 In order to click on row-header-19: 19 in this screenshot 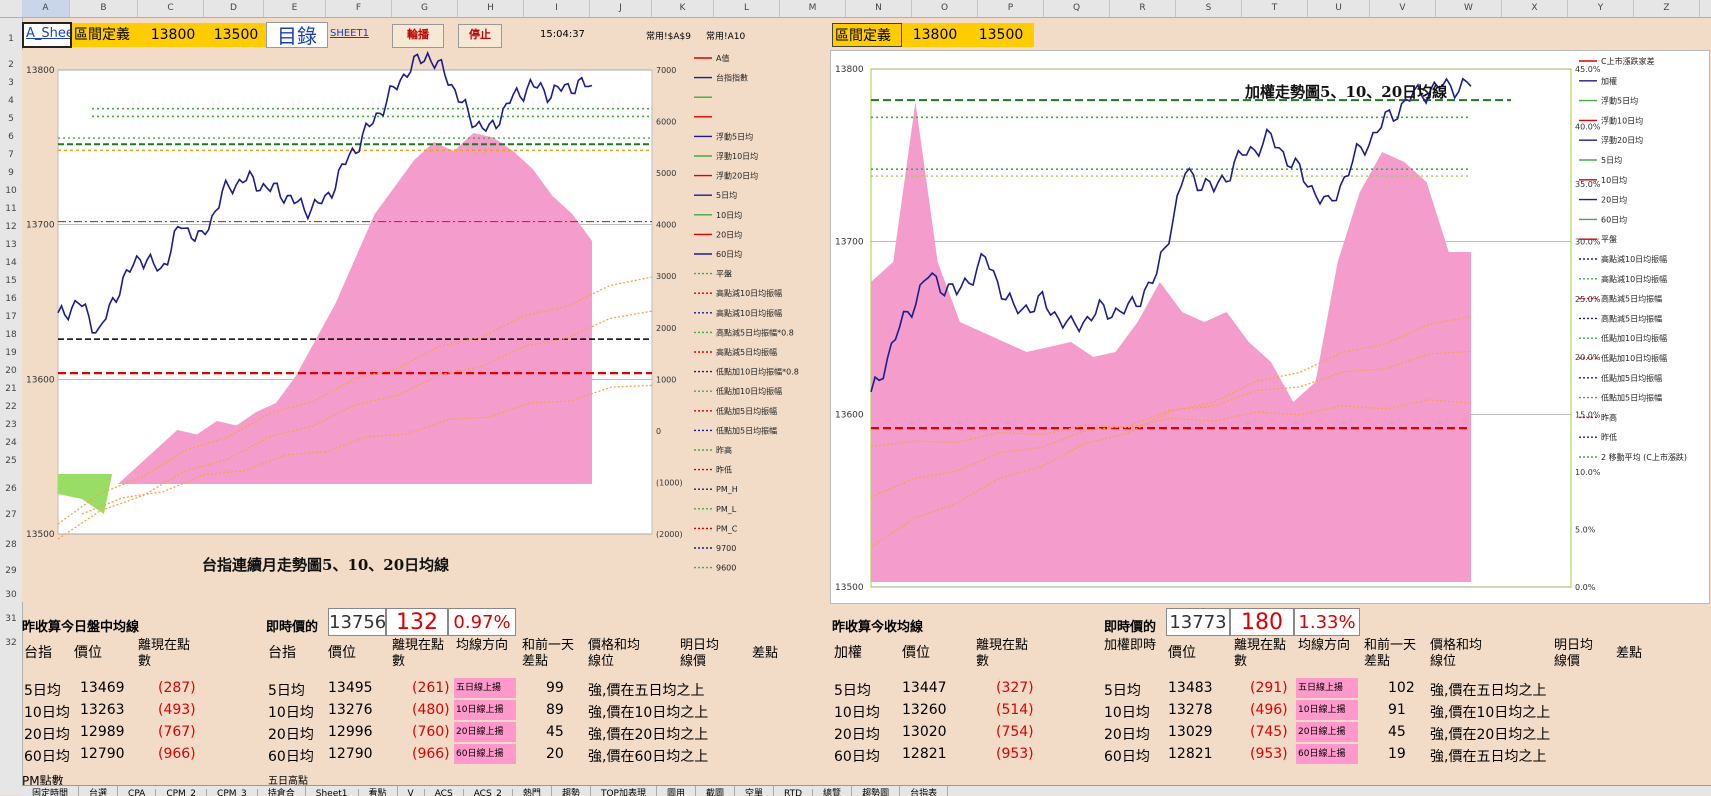, I will do `click(11, 353)`.